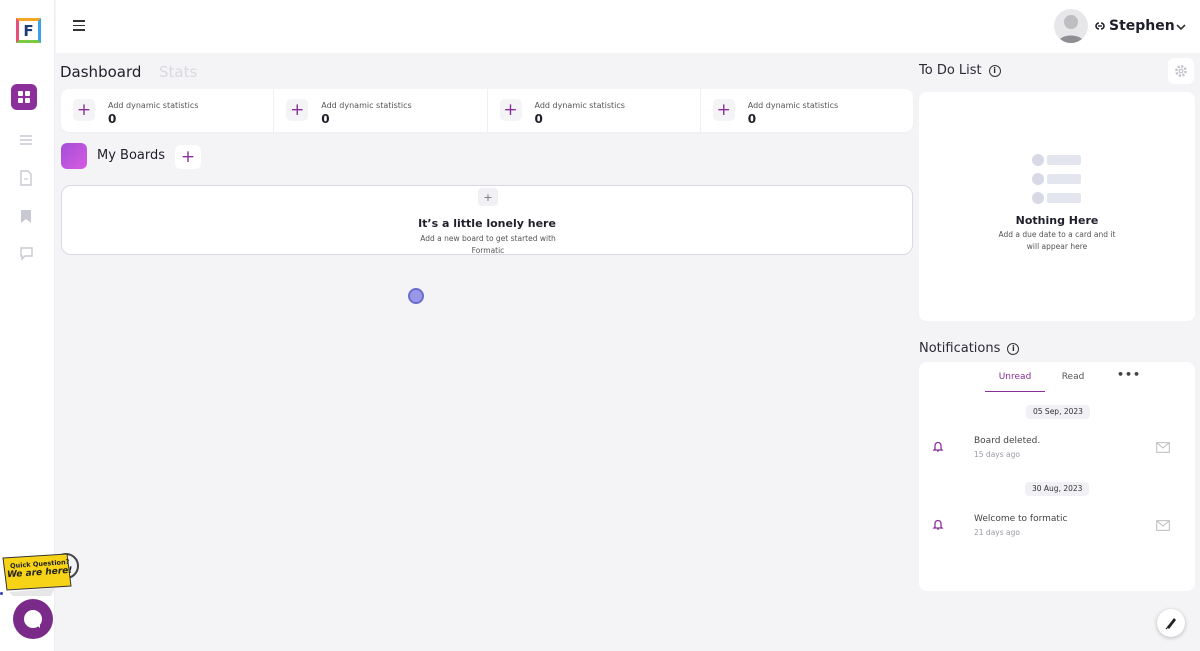 This screenshot has width=1200, height=651. I want to click on nav-list-button, so click(26, 140).